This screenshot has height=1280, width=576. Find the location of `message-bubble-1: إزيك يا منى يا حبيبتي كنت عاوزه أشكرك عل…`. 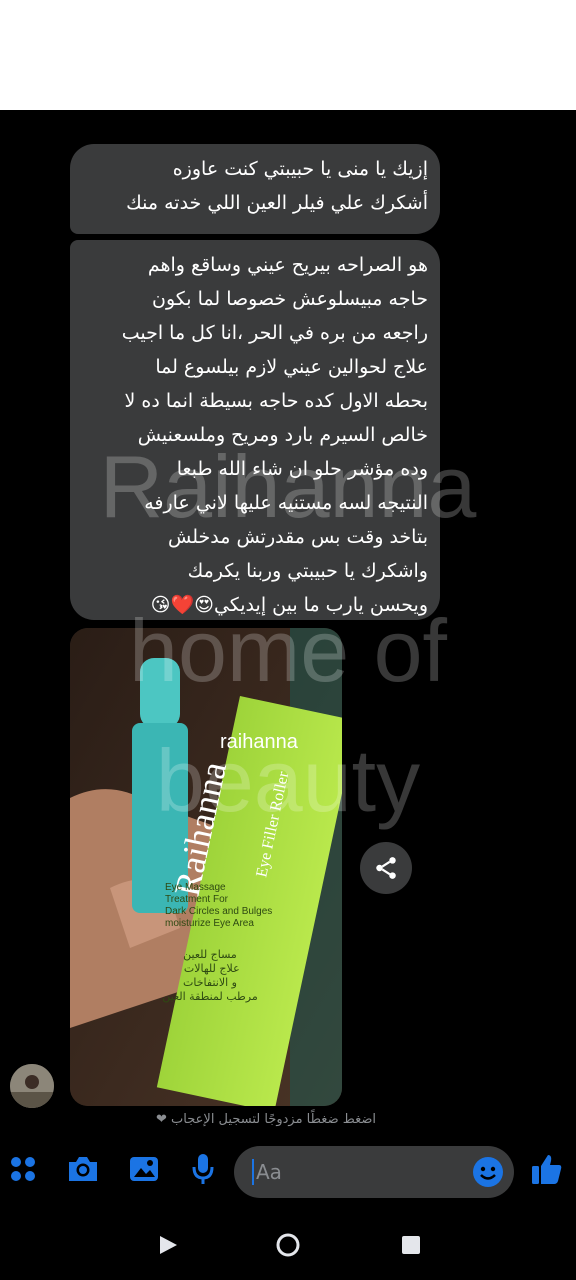

message-bubble-1: إزيك يا منى يا حبيبتي كنت عاوزه أشكرك عل… is located at coordinates (255, 189).